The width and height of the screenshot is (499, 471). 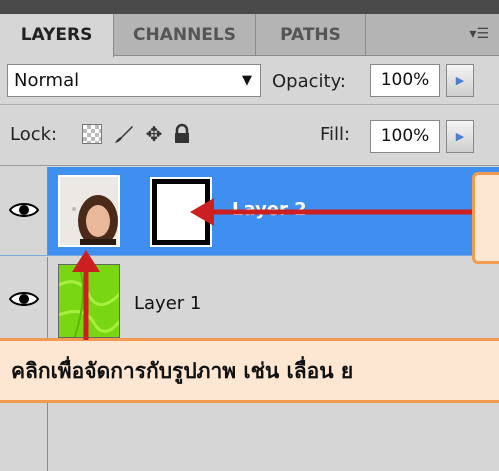 I want to click on fill-input: 100%, so click(x=405, y=136).